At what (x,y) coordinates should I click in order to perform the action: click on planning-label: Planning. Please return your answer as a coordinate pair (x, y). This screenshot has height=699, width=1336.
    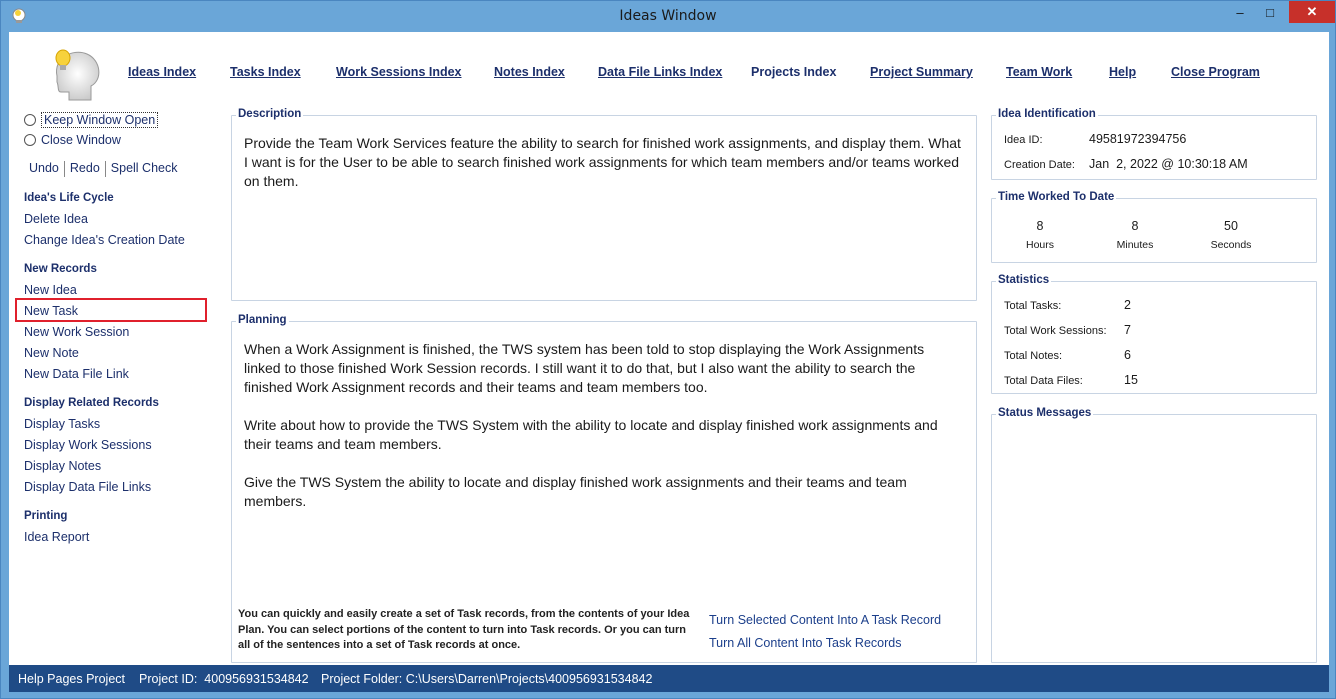
    Looking at the image, I should click on (262, 320).